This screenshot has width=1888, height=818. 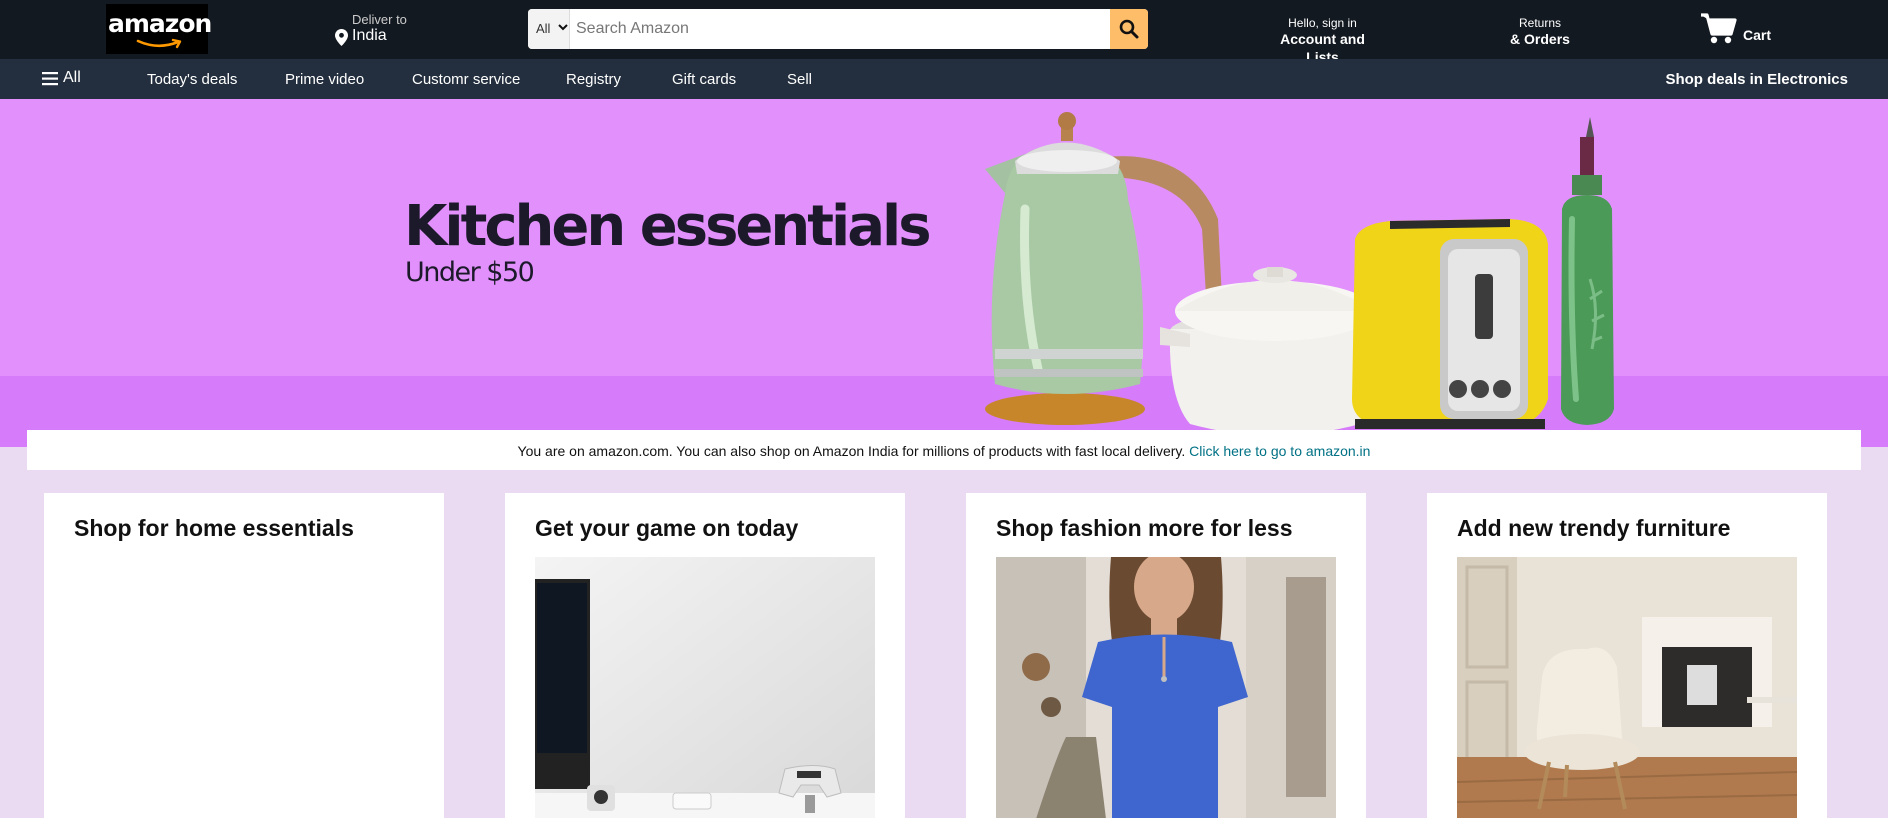 What do you see at coordinates (1740, 31) in the screenshot?
I see `cart-button: Cart` at bounding box center [1740, 31].